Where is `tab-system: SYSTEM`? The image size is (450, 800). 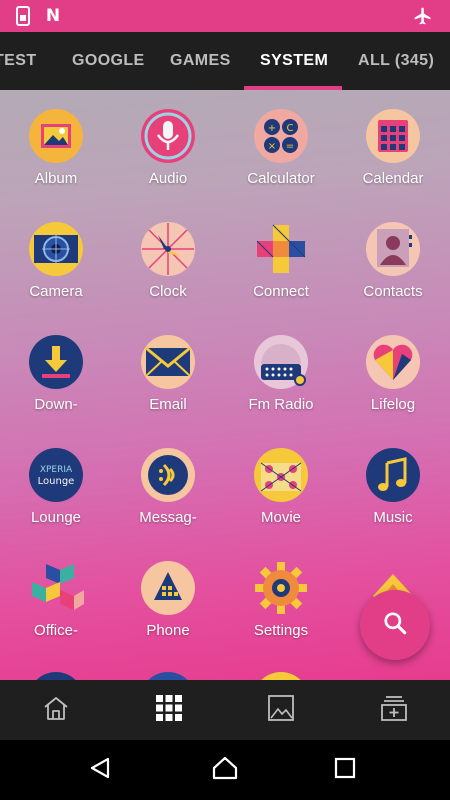
tab-system: SYSTEM is located at coordinates (294, 61).